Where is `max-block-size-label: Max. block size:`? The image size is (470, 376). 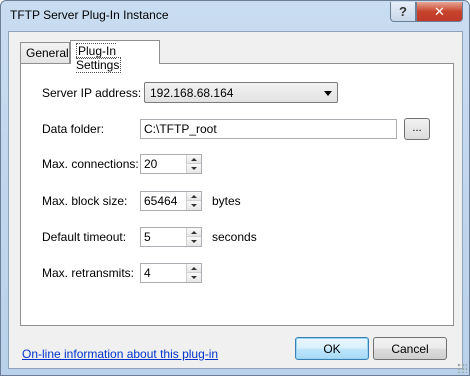
max-block-size-label: Max. block size: is located at coordinates (85, 201).